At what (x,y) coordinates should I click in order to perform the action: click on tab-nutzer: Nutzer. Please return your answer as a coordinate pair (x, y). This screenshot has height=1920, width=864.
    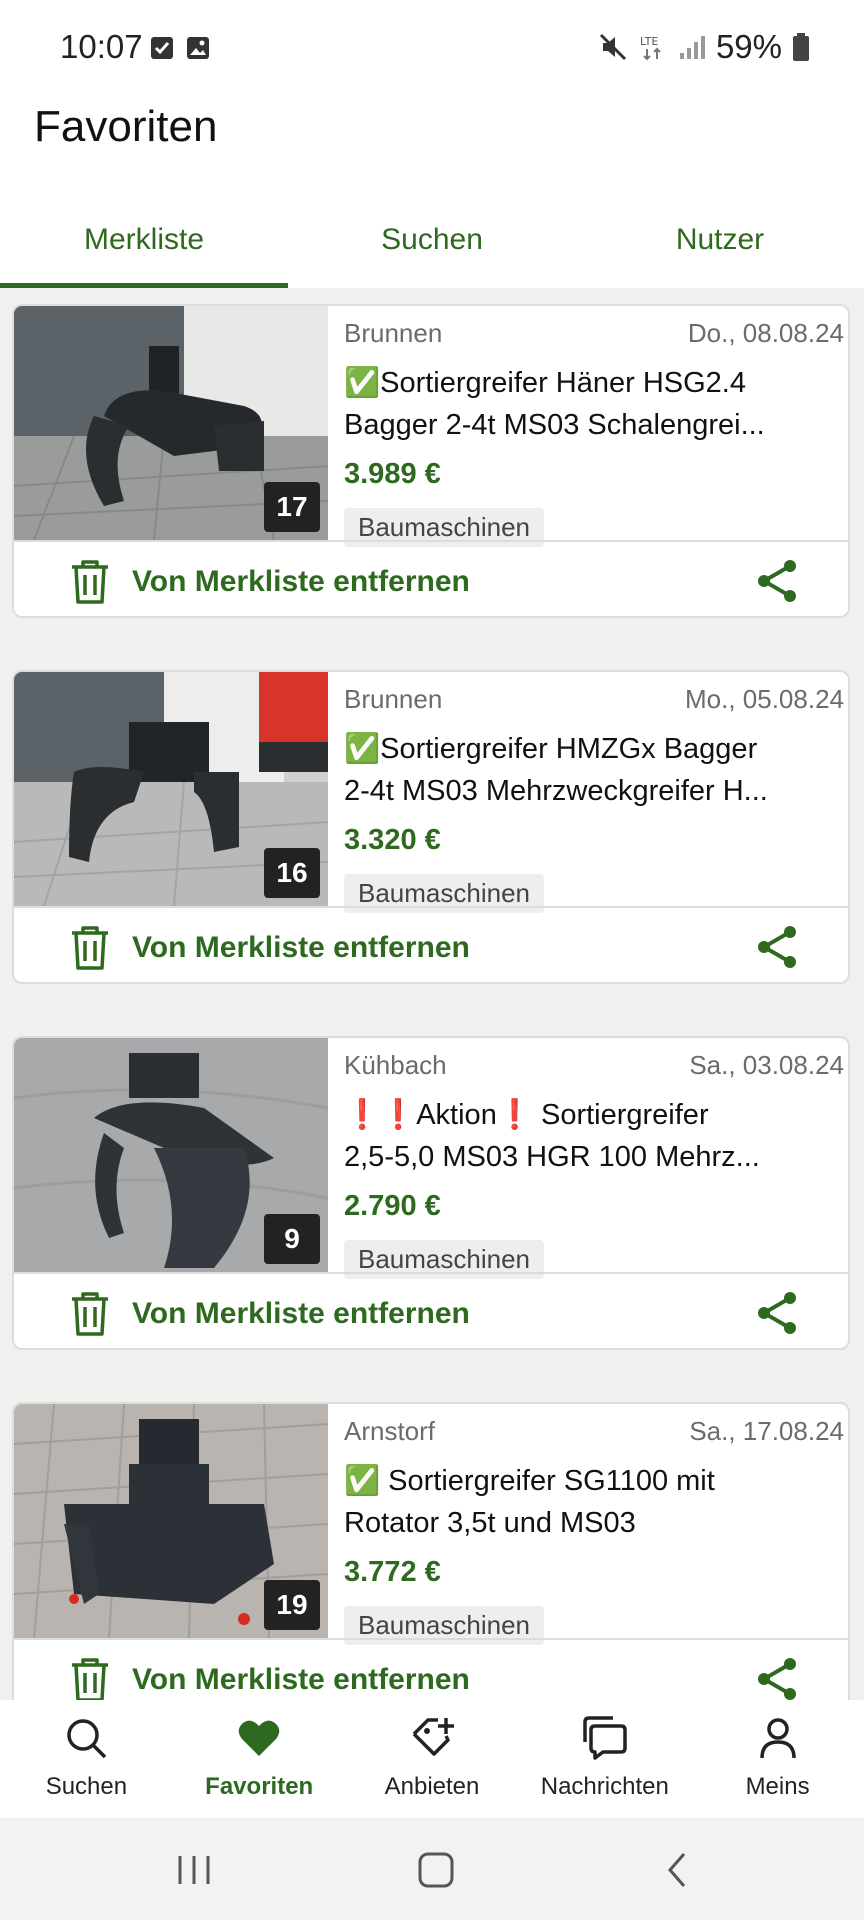
    Looking at the image, I should click on (720, 242).